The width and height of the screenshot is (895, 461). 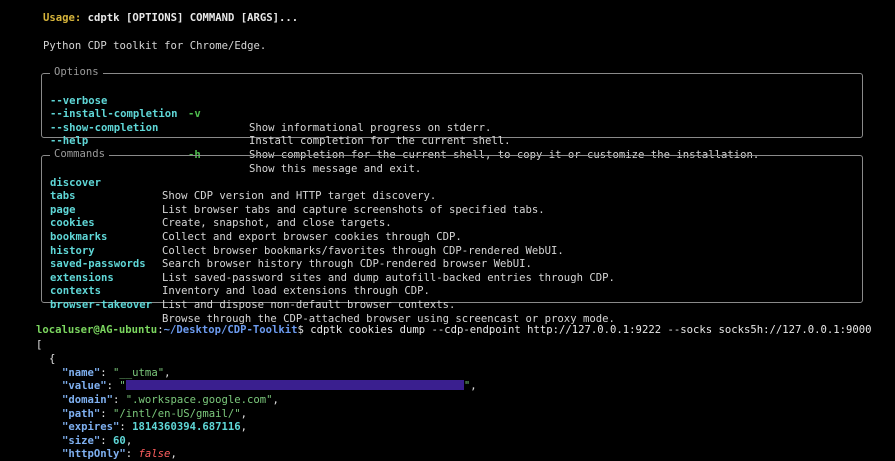 I want to click on redaction-bar, so click(x=294, y=385).